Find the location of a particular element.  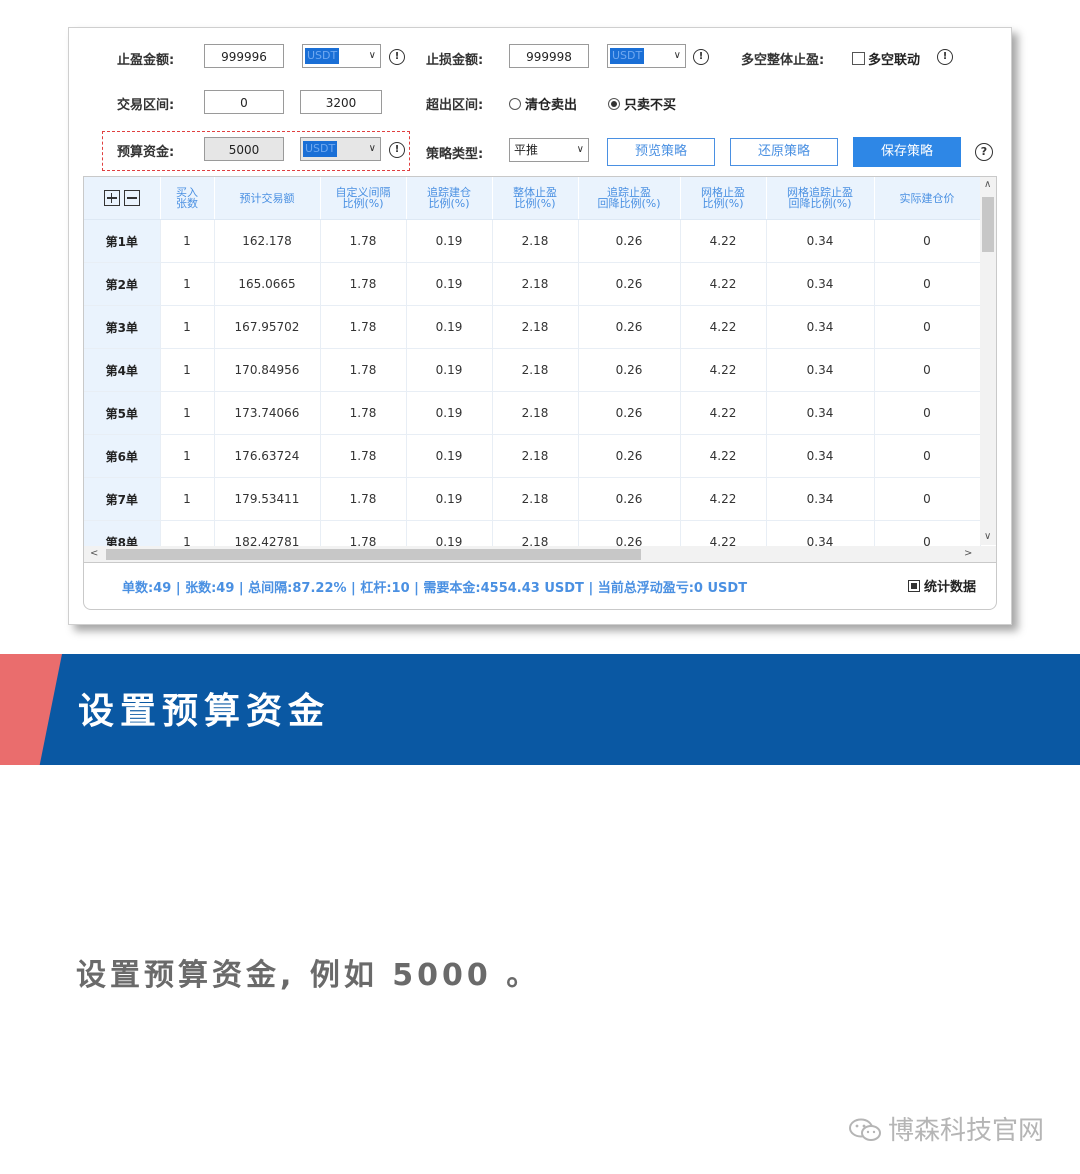

table-cell: 179.53411 is located at coordinates (267, 499).